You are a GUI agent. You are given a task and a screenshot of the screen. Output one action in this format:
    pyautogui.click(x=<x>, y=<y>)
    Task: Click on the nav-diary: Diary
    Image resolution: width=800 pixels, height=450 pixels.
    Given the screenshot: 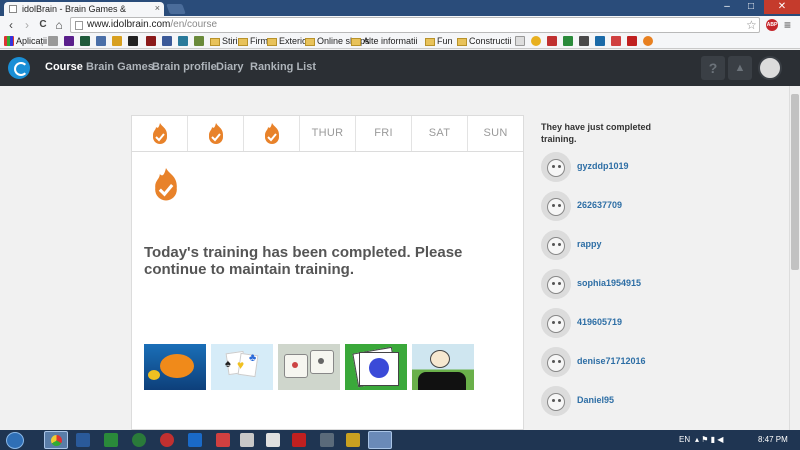 What is the action you would take?
    pyautogui.click(x=230, y=67)
    